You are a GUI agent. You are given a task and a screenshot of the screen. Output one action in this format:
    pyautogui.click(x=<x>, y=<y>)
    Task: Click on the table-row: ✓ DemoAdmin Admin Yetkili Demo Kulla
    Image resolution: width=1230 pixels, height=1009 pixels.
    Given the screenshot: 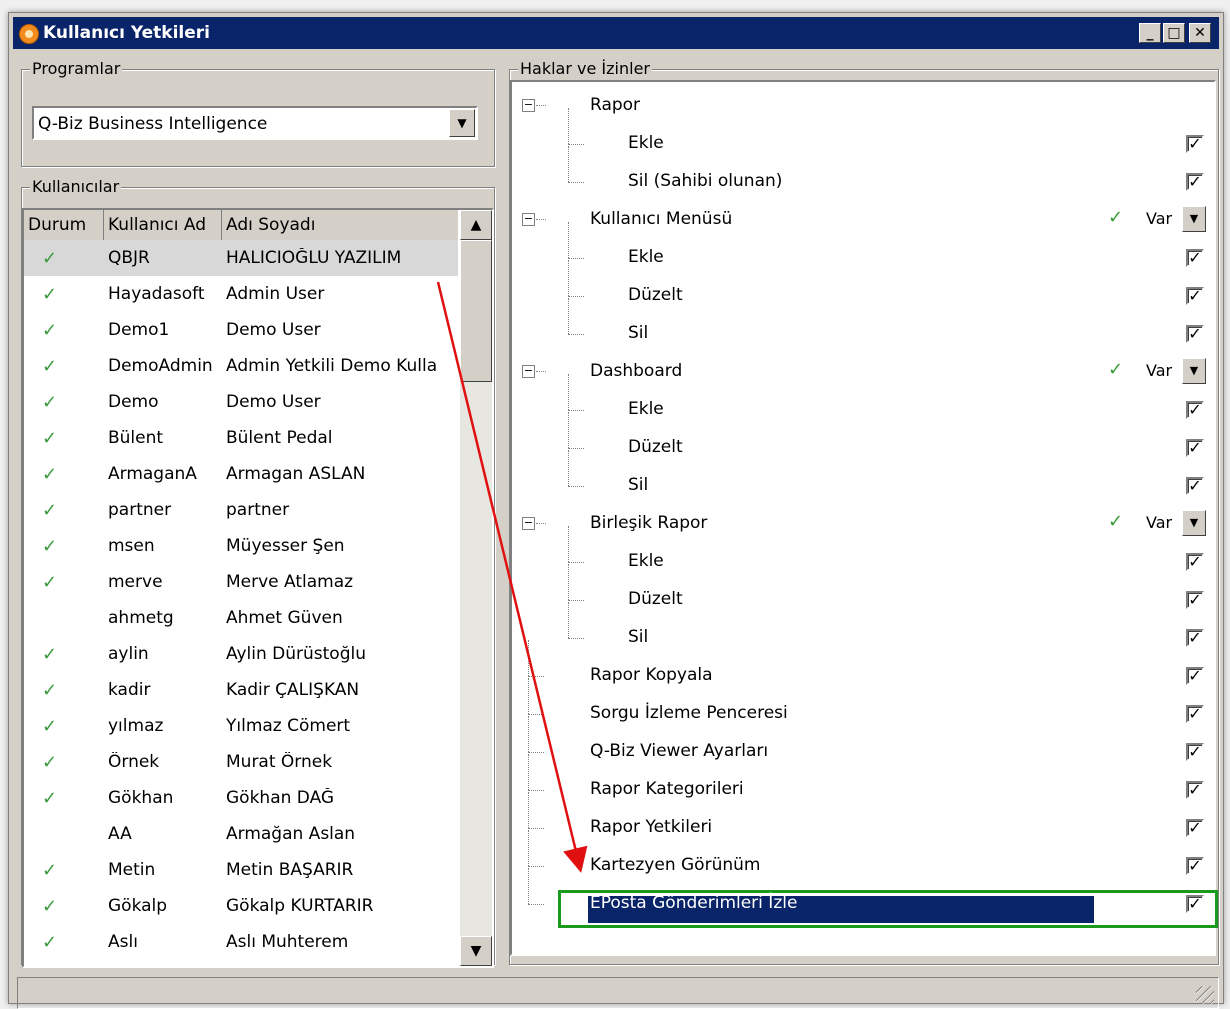 What is the action you would take?
    pyautogui.click(x=241, y=366)
    